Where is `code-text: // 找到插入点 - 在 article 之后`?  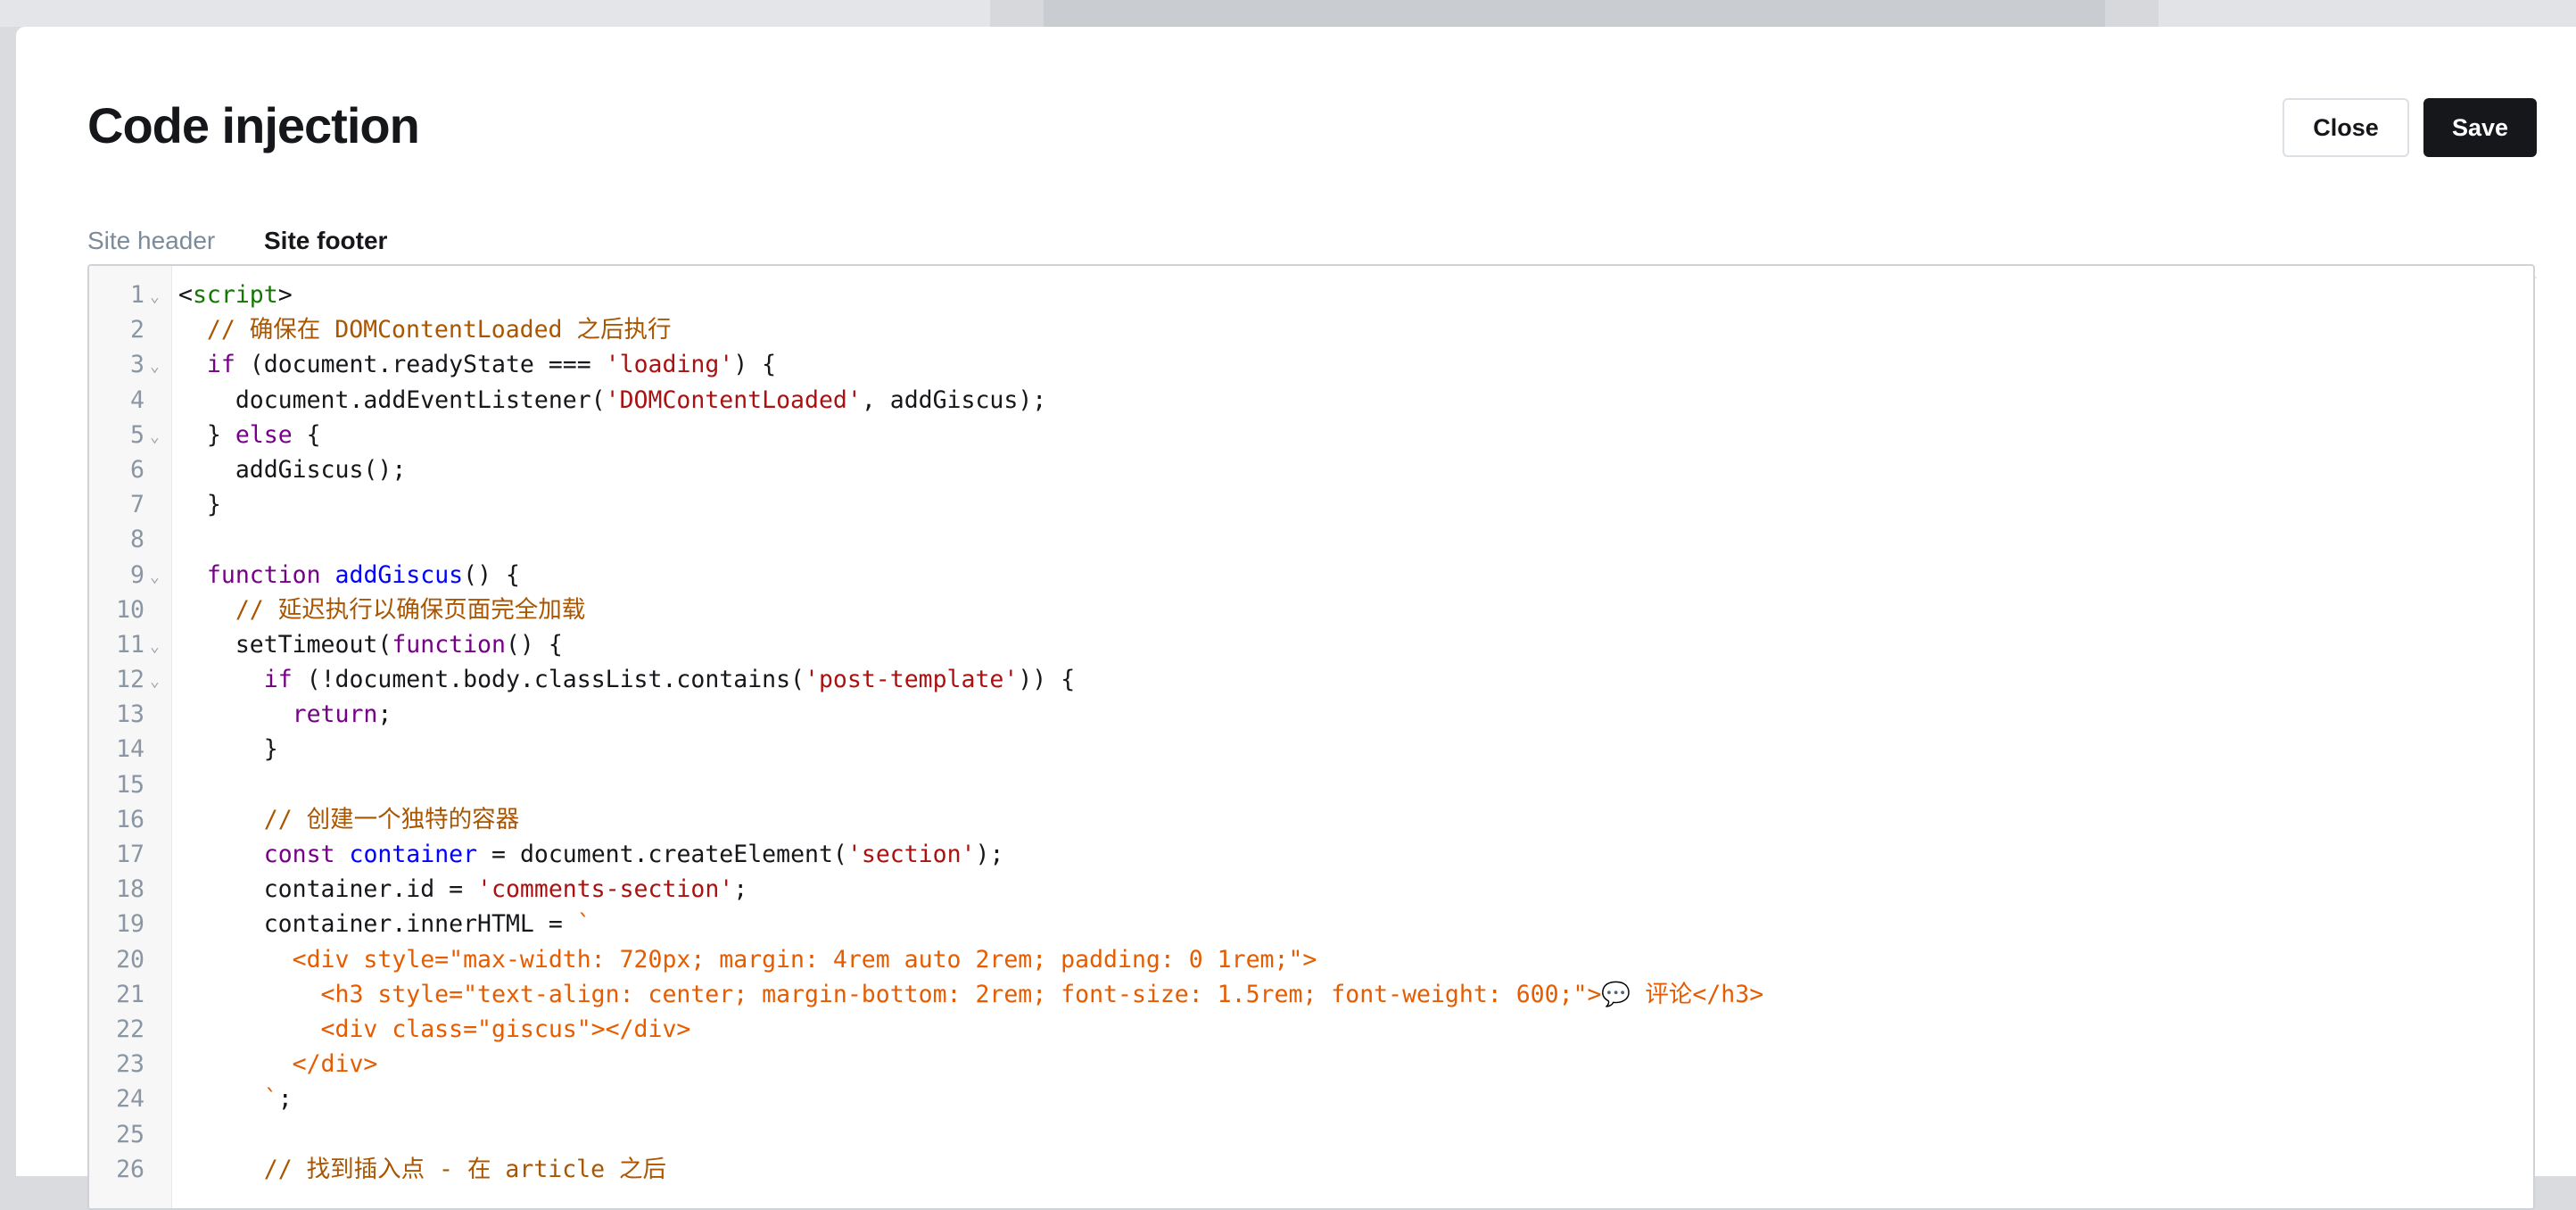
code-text: // 找到插入点 - 在 article 之后 is located at coordinates (422, 1169).